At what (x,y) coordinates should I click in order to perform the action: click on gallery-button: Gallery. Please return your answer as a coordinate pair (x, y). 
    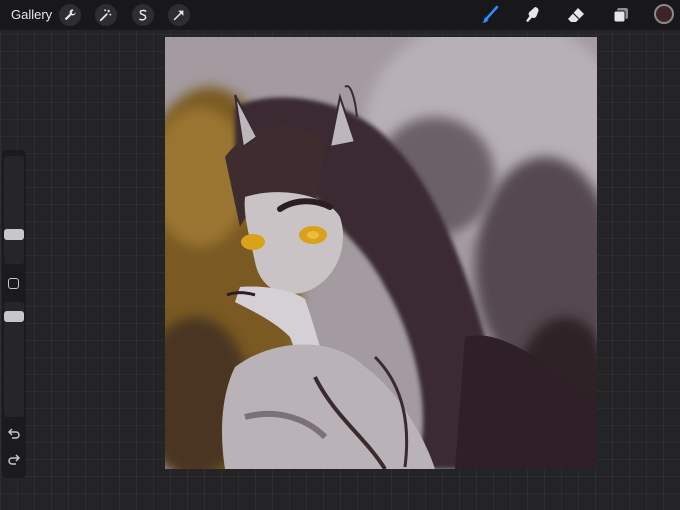
    Looking at the image, I should click on (31, 14).